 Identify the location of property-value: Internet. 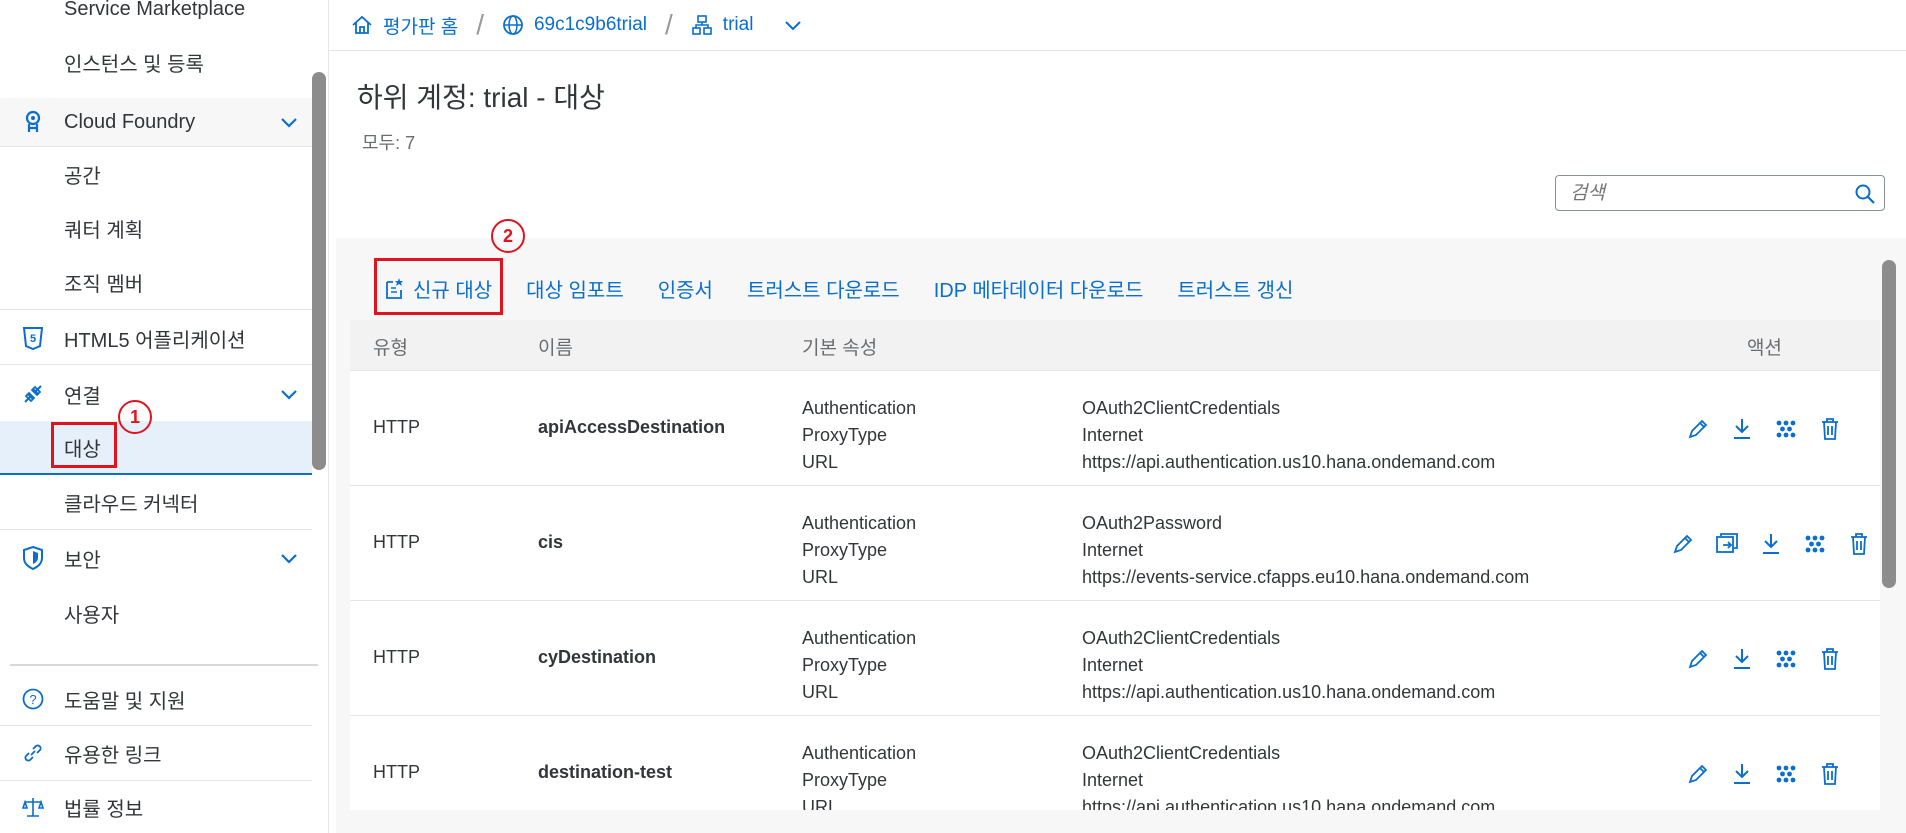
(1113, 435).